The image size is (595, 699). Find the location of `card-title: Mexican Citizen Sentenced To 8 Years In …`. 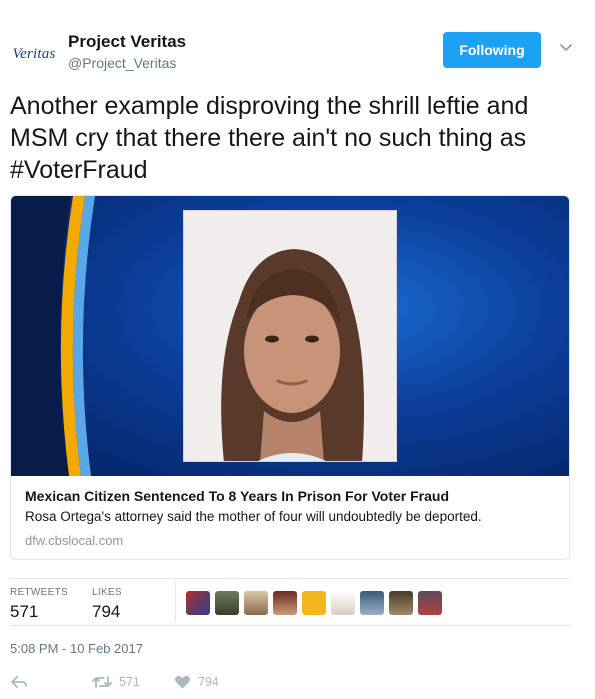

card-title: Mexican Citizen Sentenced To 8 Years In … is located at coordinates (291, 496).